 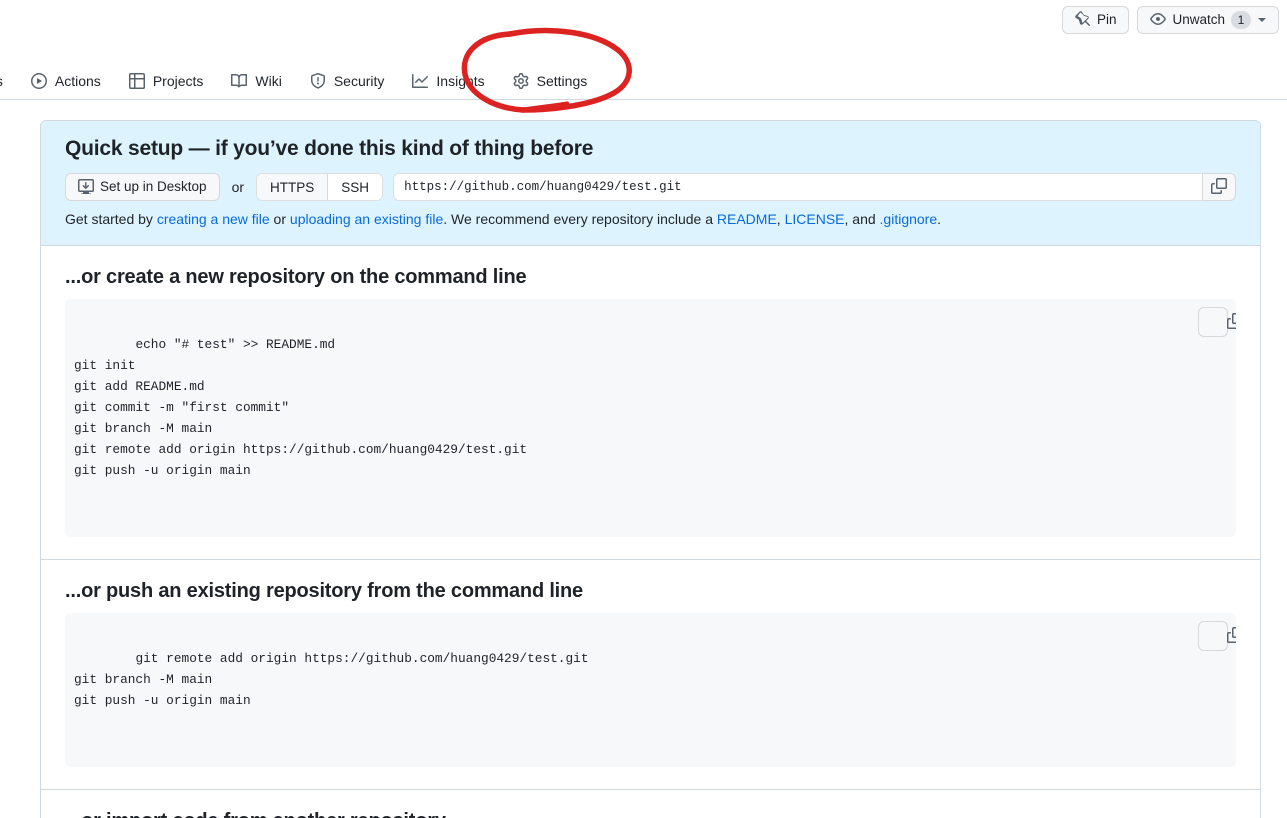 What do you see at coordinates (213, 219) in the screenshot?
I see `creating-a-new-file-link: creating a new file` at bounding box center [213, 219].